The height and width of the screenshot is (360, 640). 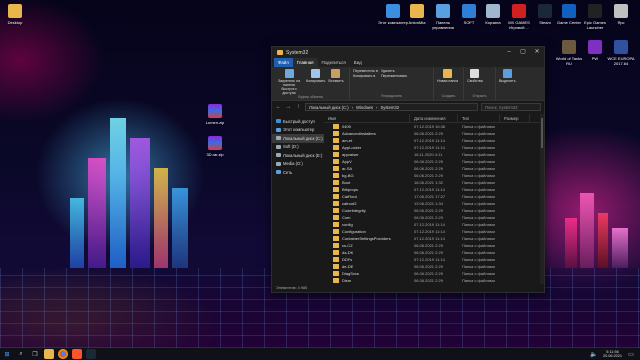 I want to click on brave-icon, so click(x=77, y=354).